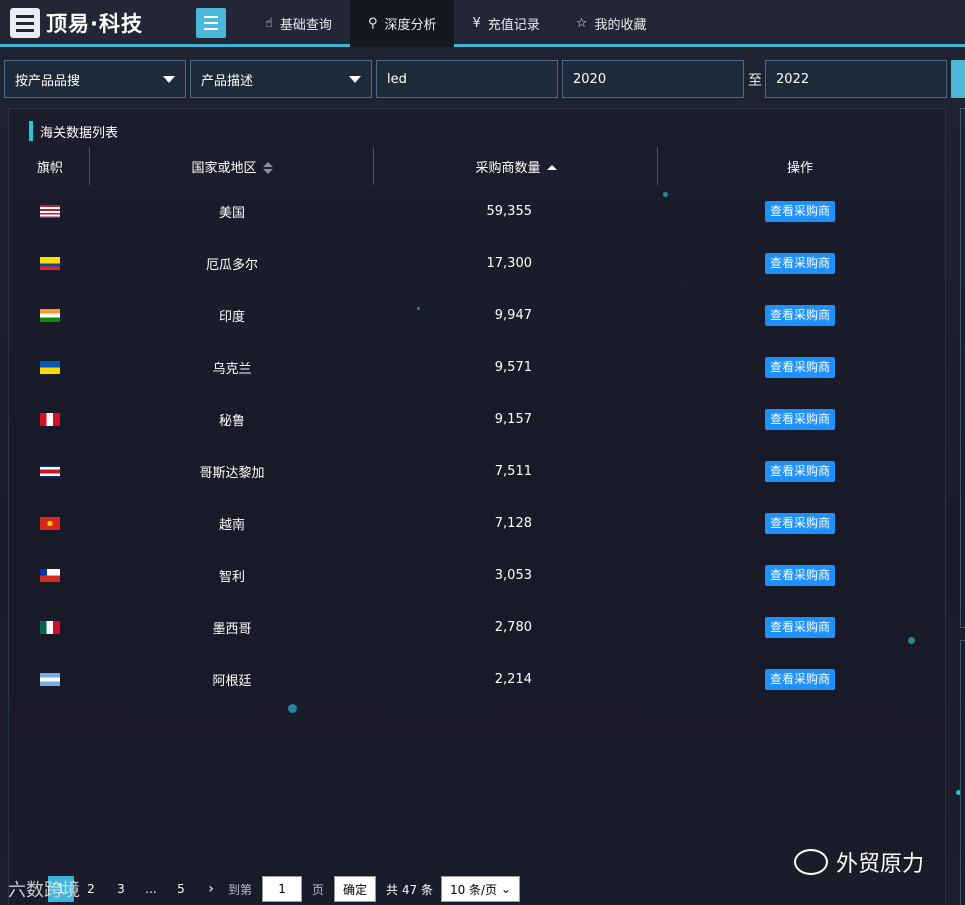 This screenshot has height=905, width=965. What do you see at coordinates (231, 317) in the screenshot?
I see `country-cell: 印度` at bounding box center [231, 317].